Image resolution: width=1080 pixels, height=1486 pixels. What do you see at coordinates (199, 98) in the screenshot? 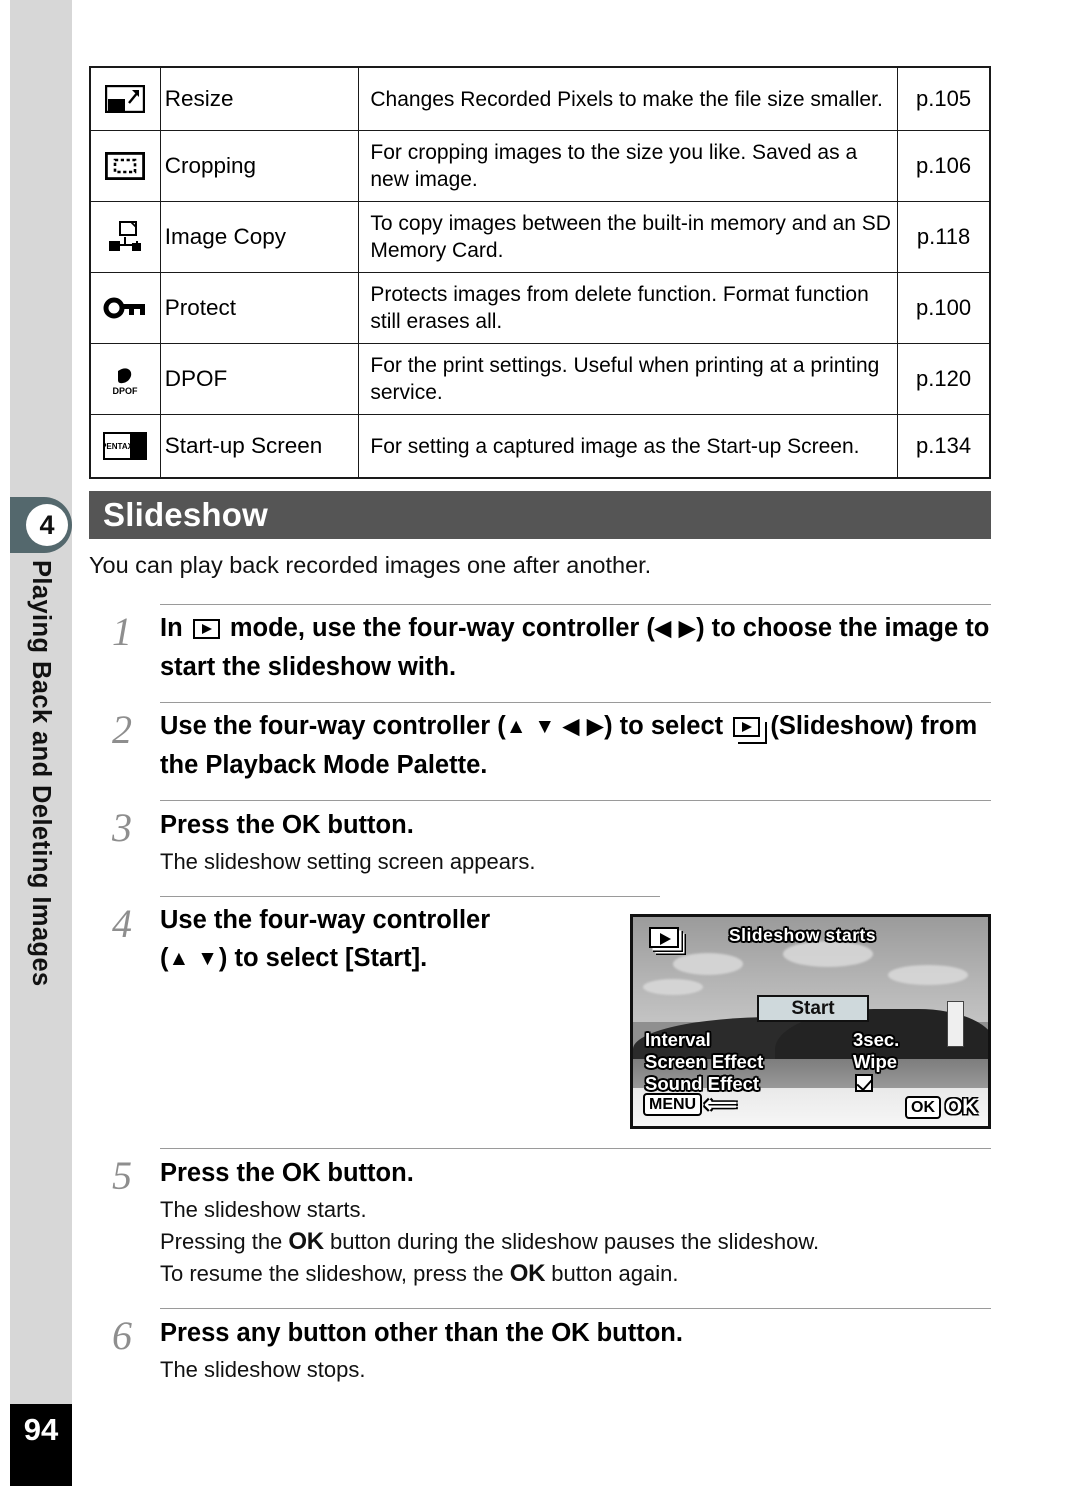
I see `feature-label: Resize` at bounding box center [199, 98].